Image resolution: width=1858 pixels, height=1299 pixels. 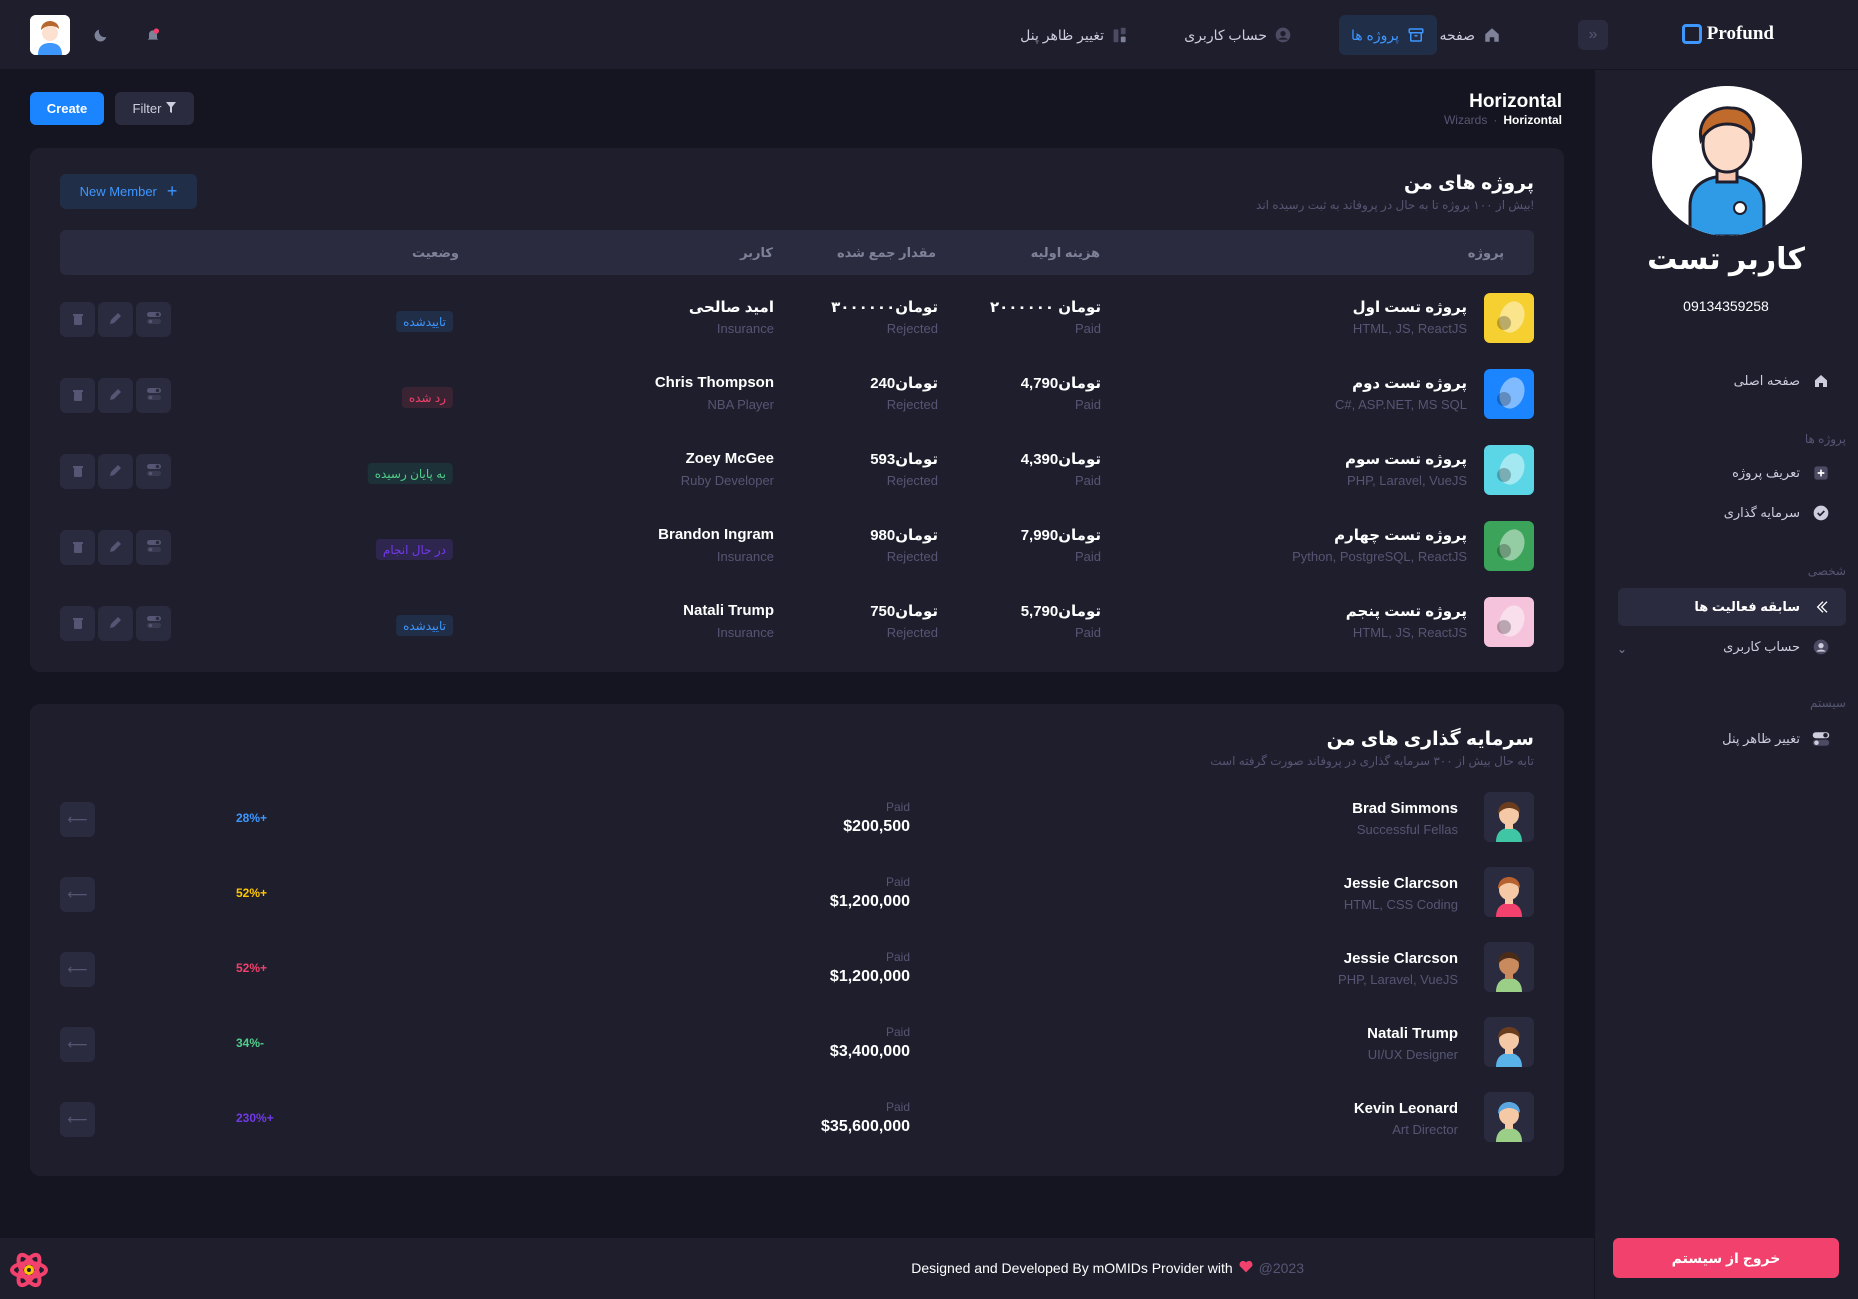 What do you see at coordinates (1410, 307) in the screenshot?
I see `project-name: پروژه تست اول` at bounding box center [1410, 307].